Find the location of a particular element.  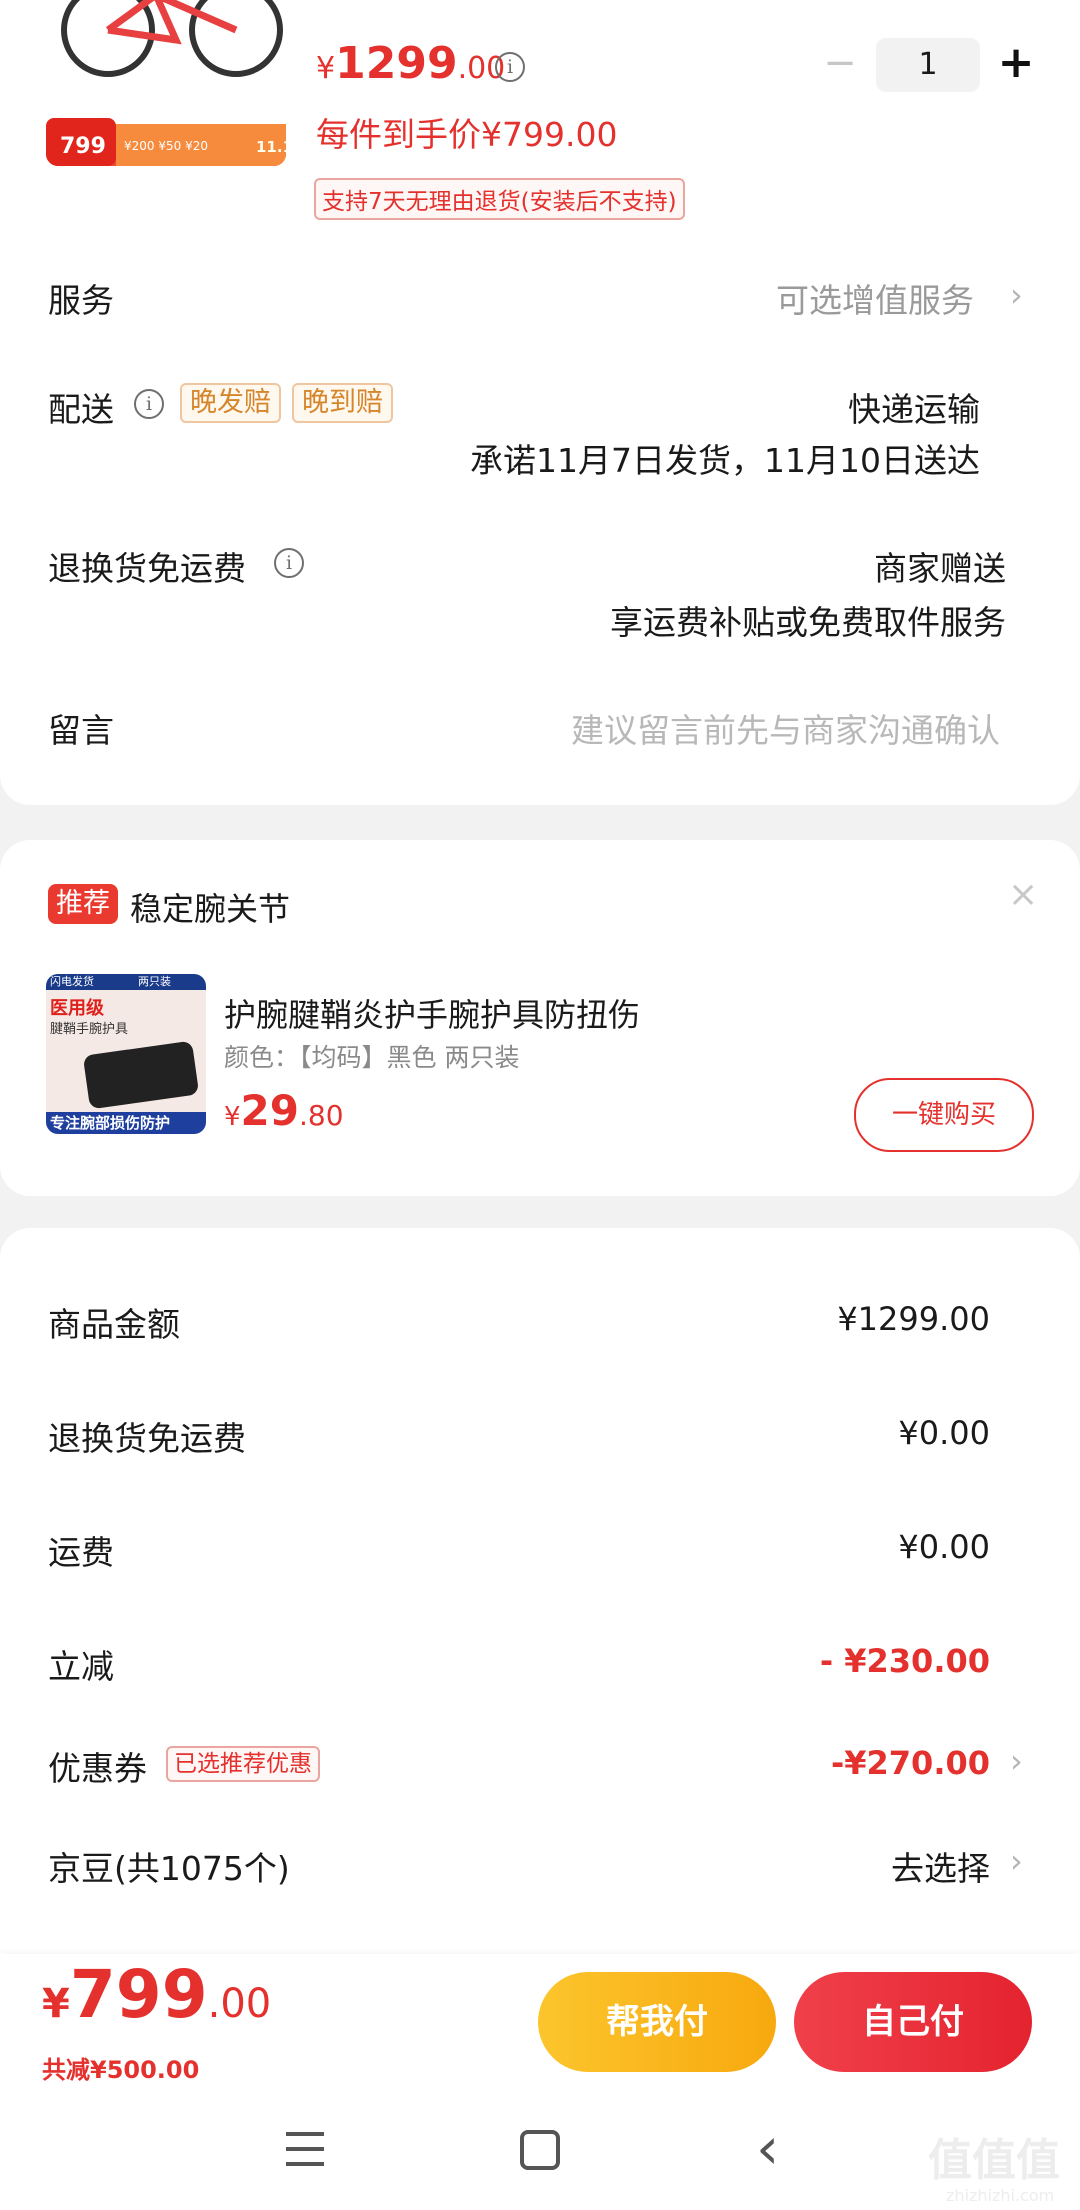

jd-beans-value: 去选择 is located at coordinates (940, 1866).